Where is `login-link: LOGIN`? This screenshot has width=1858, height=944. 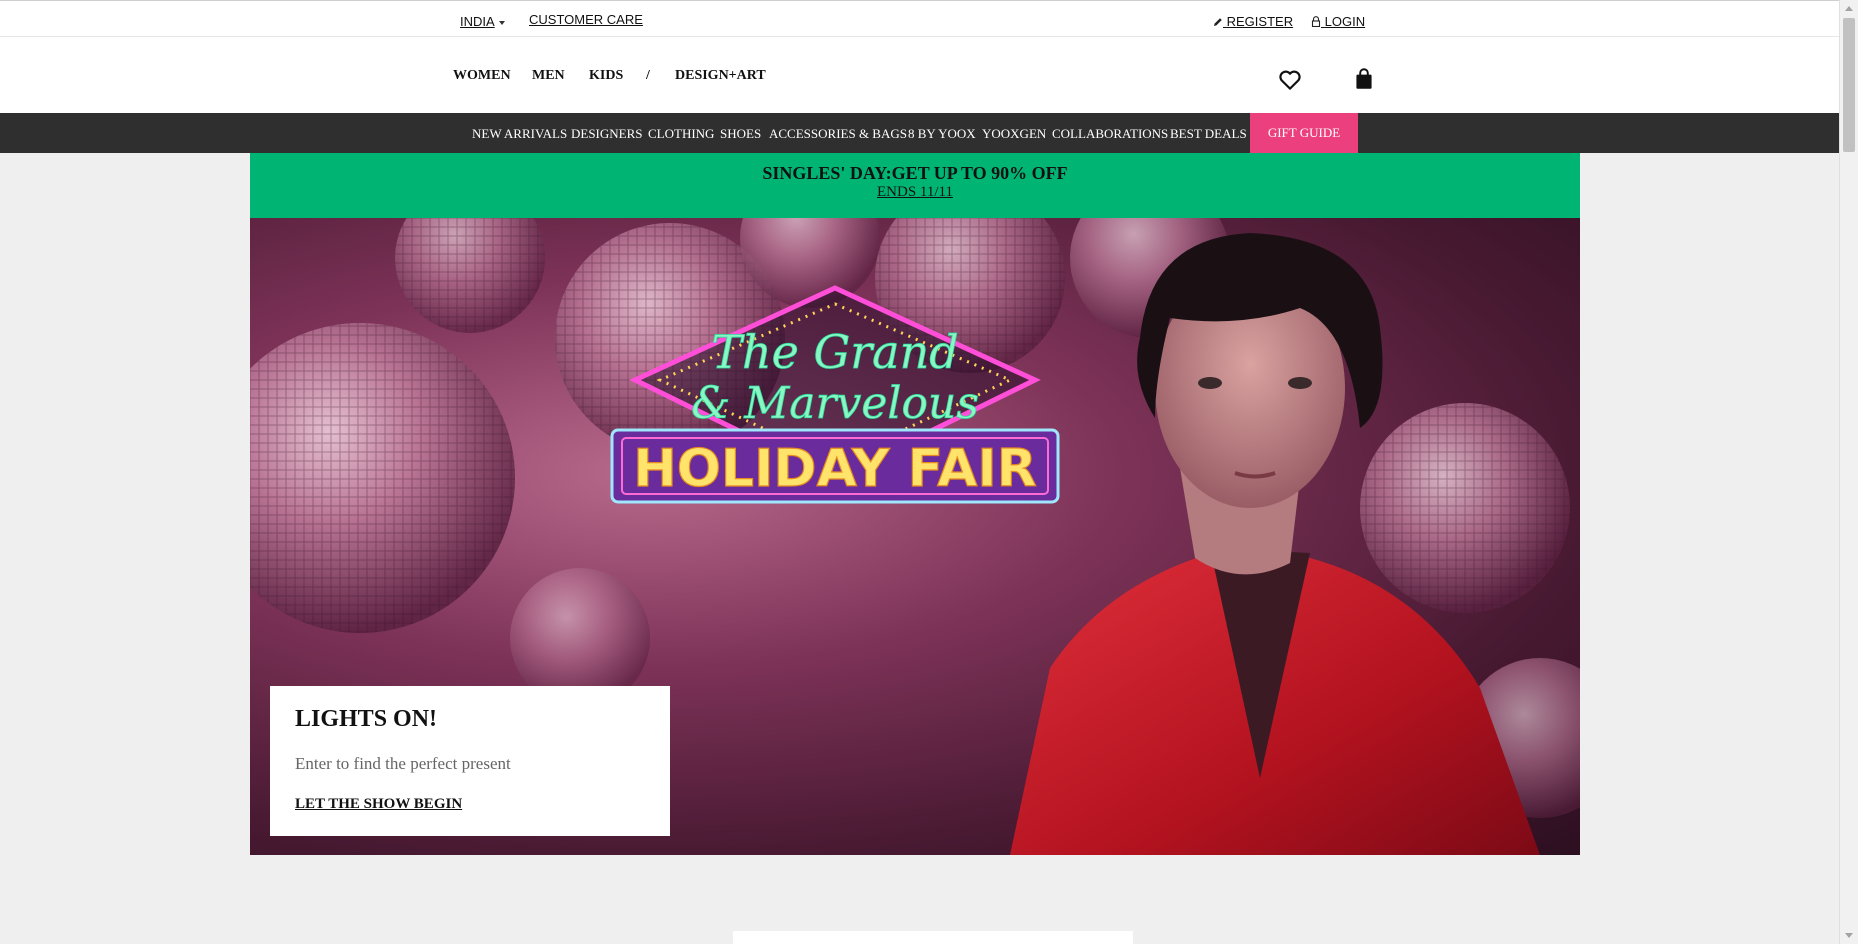
login-link: LOGIN is located at coordinates (1338, 21).